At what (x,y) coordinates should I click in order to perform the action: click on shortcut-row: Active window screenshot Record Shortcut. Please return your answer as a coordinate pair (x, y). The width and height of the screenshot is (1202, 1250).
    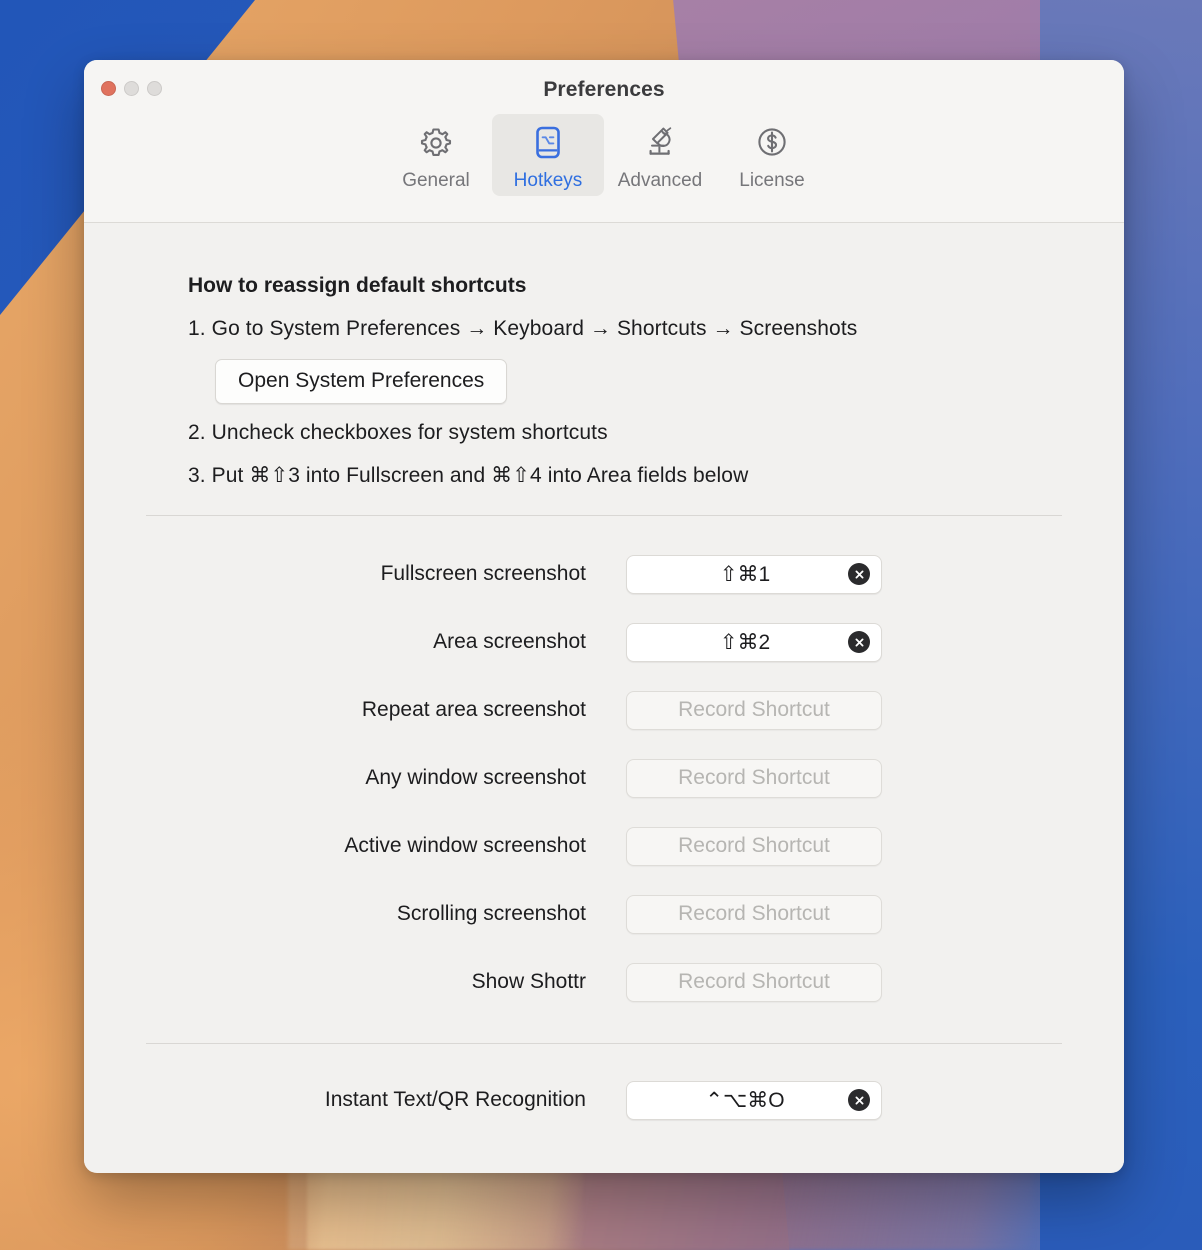
    Looking at the image, I should click on (604, 846).